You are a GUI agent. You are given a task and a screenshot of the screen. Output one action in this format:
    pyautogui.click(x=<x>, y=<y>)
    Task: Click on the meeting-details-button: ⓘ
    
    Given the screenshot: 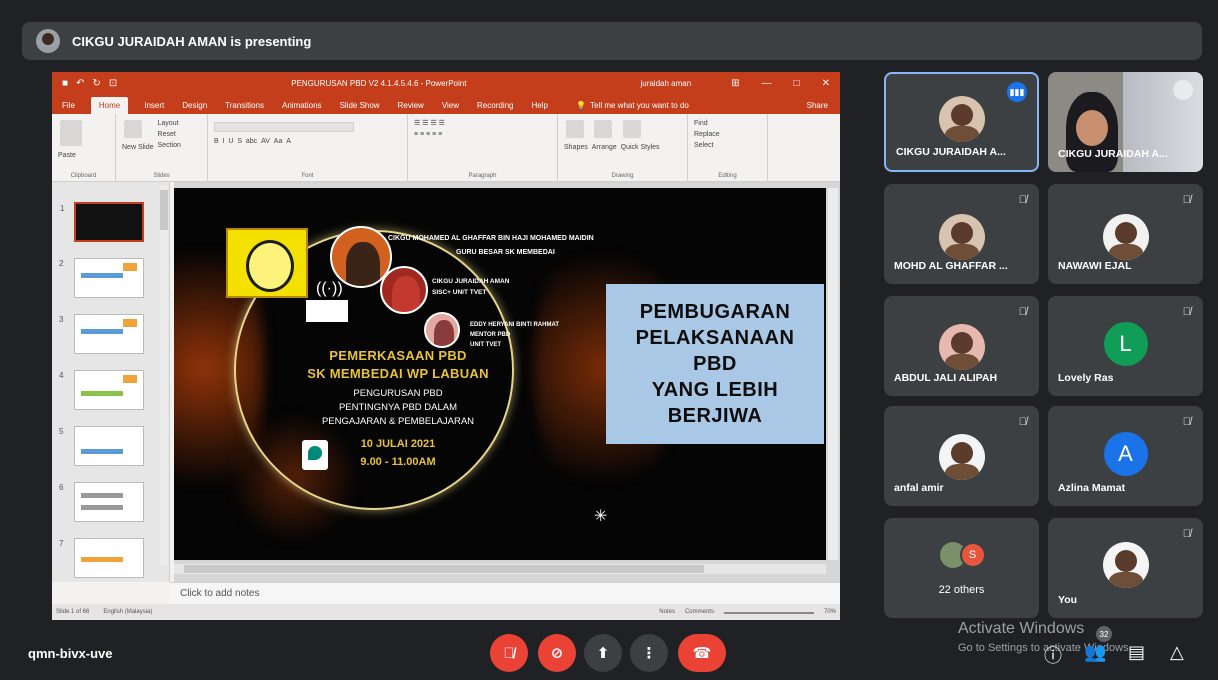 What is the action you would take?
    pyautogui.click(x=1053, y=655)
    